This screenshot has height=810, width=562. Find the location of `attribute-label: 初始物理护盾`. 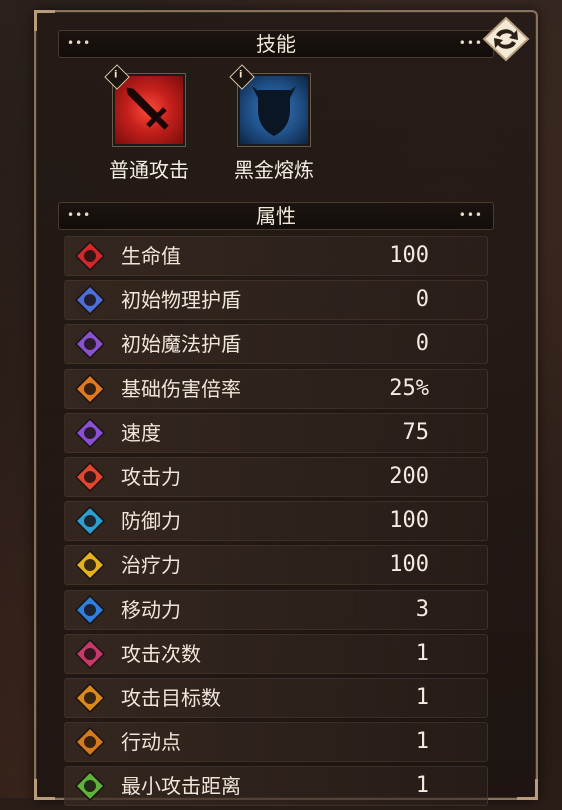

attribute-label: 初始物理护盾 is located at coordinates (181, 300).